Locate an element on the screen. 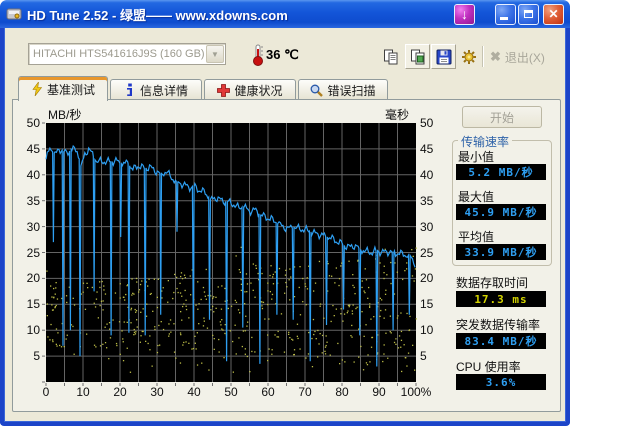  health-icon is located at coordinates (224, 90).